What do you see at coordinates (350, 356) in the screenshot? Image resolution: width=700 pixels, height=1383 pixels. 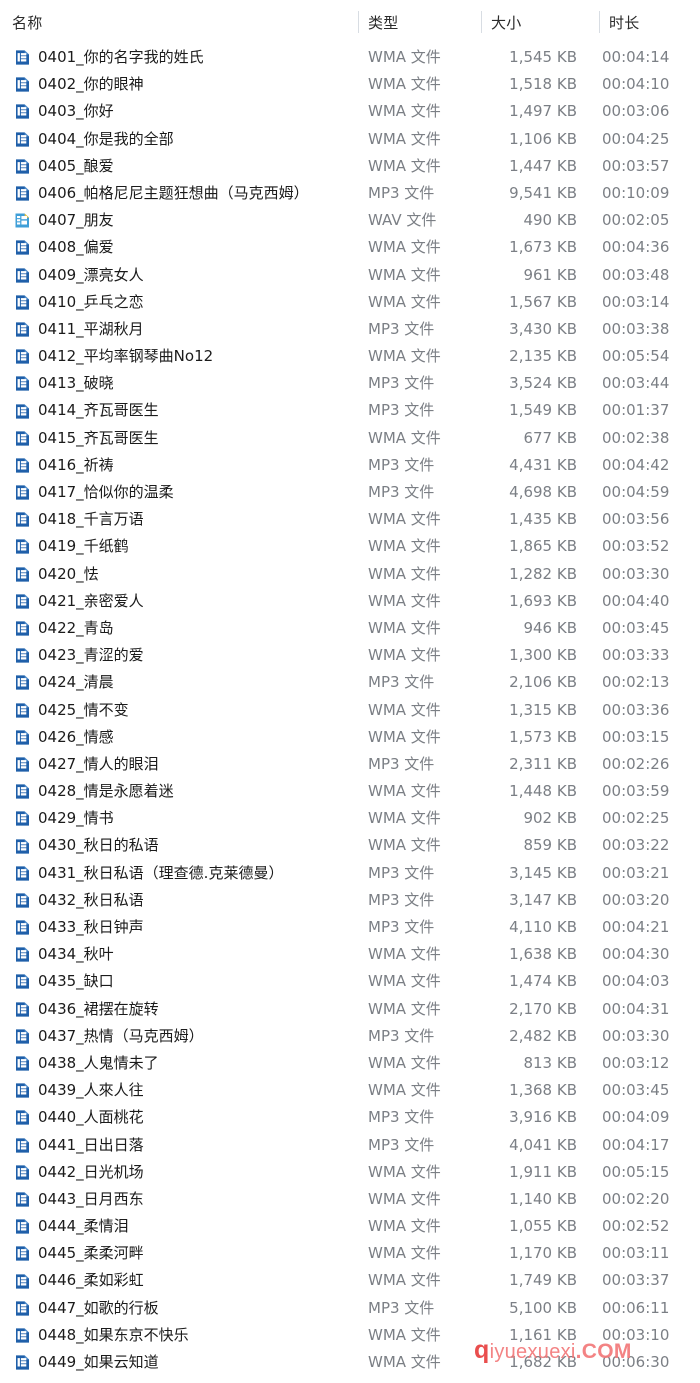 I see `table-row: 0412_平均率钢琴曲No12 WMA 文件 2,135 KB 00:05:54` at bounding box center [350, 356].